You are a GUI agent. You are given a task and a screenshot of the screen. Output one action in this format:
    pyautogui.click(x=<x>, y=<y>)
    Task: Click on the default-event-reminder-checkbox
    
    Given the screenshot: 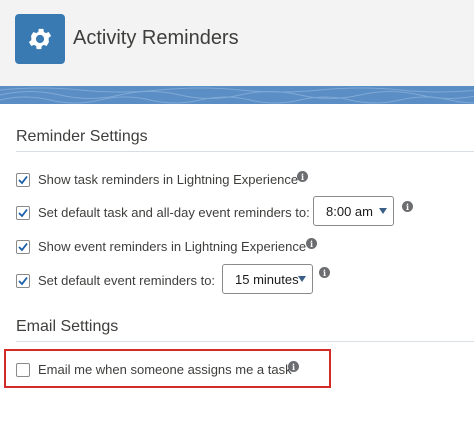 What is the action you would take?
    pyautogui.click(x=23, y=280)
    